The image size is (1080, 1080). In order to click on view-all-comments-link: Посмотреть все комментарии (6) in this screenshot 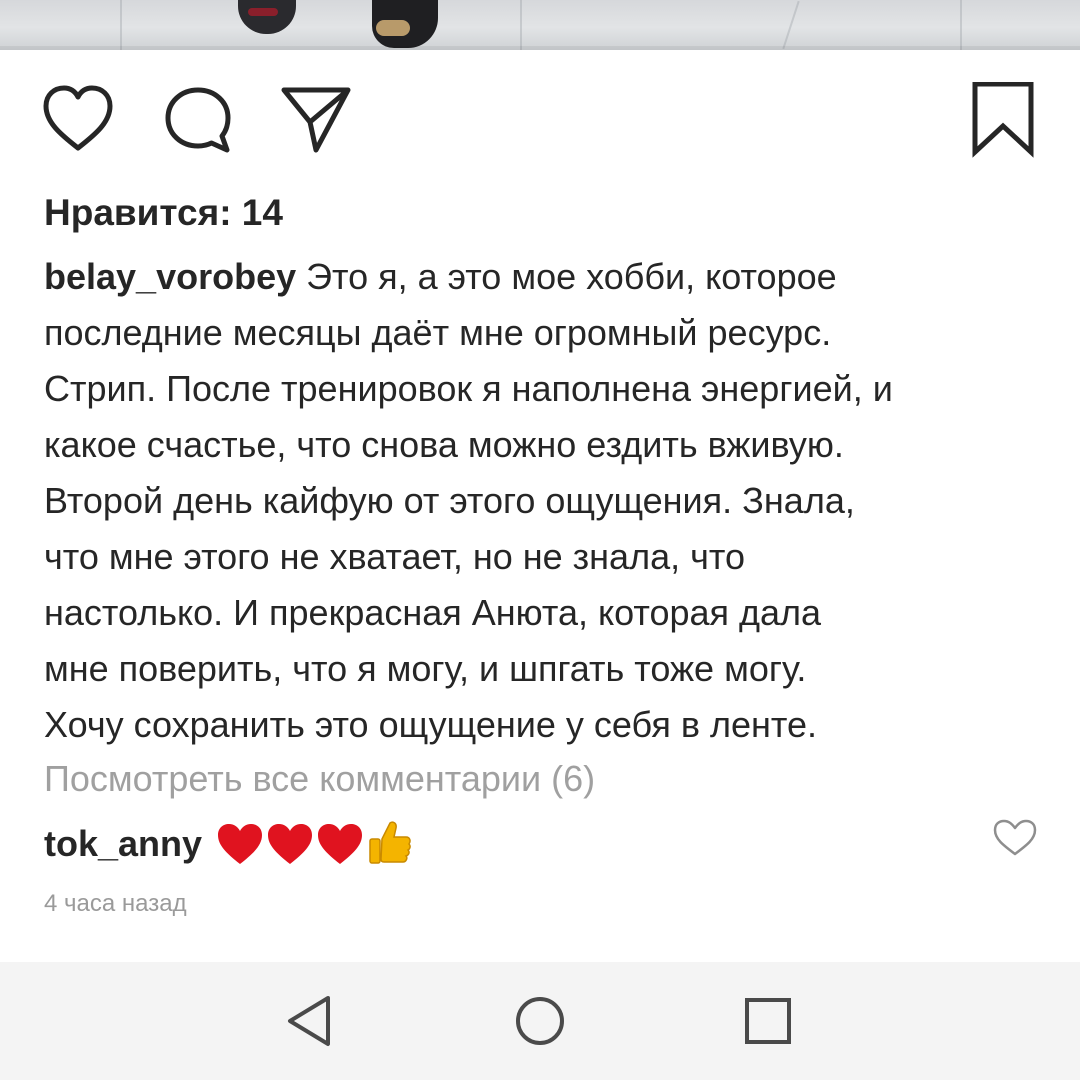, I will do `click(319, 779)`.